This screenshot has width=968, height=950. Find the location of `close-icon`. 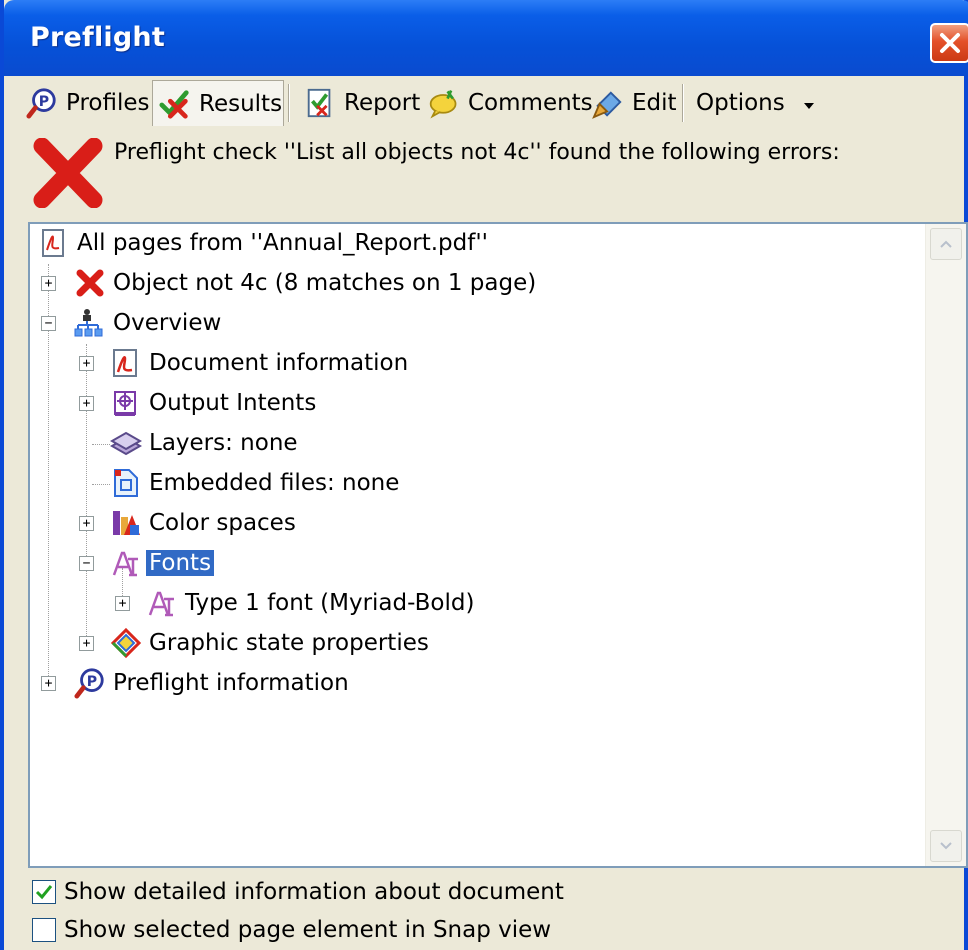

close-icon is located at coordinates (950, 43).